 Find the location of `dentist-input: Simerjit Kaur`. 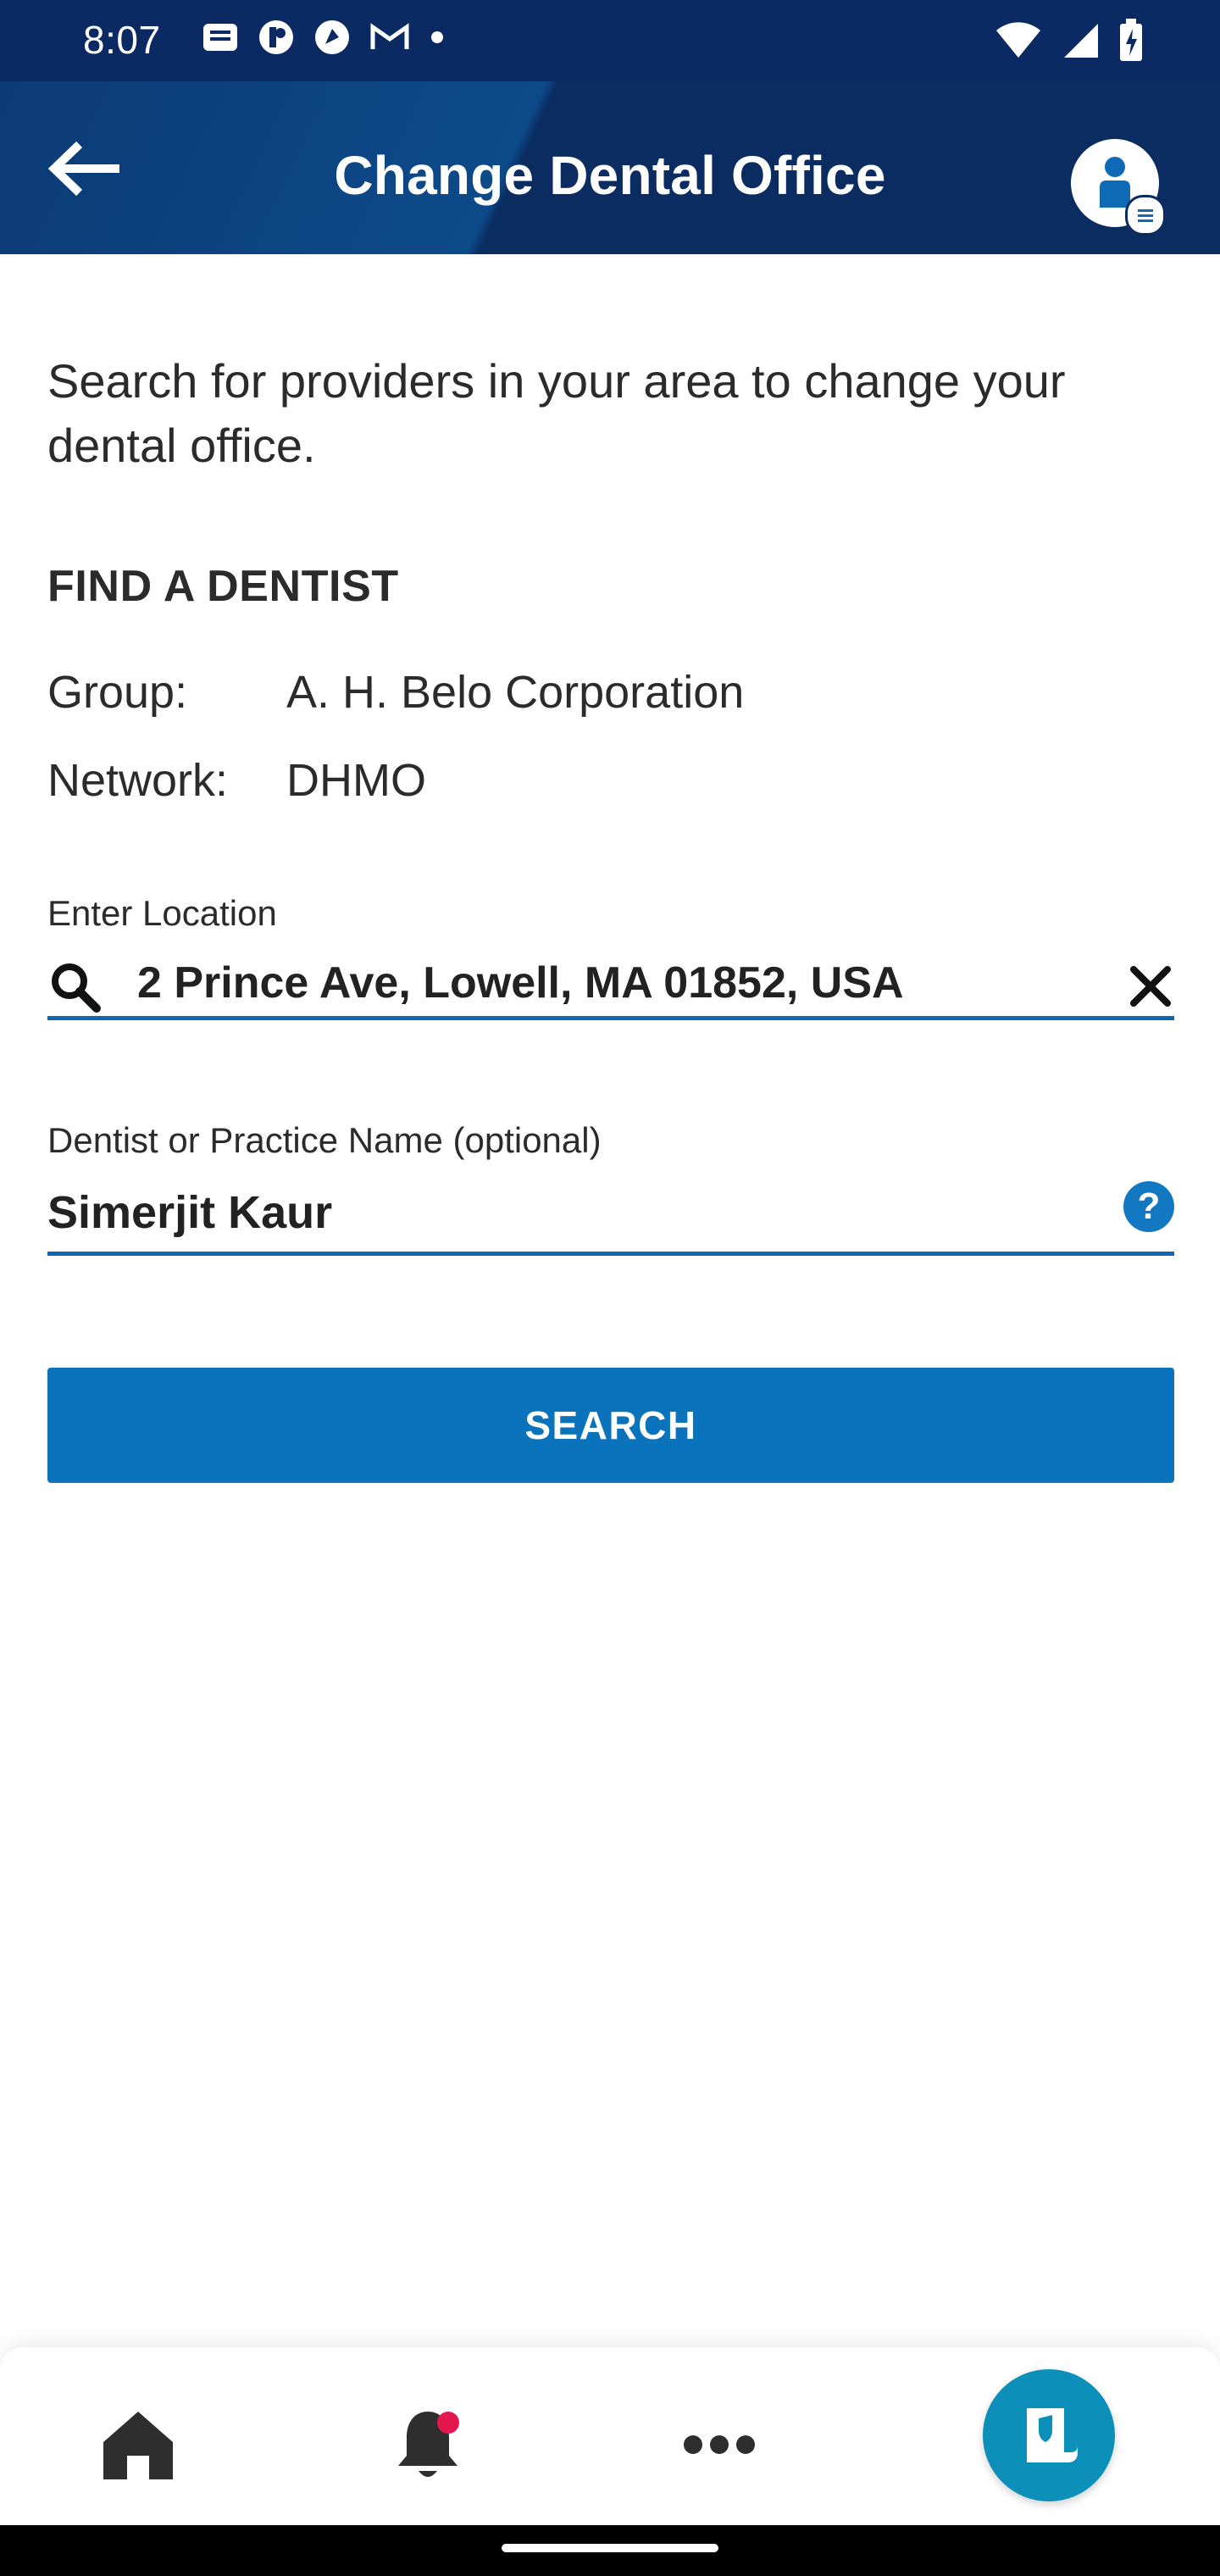

dentist-input: Simerjit Kaur is located at coordinates (189, 1212).